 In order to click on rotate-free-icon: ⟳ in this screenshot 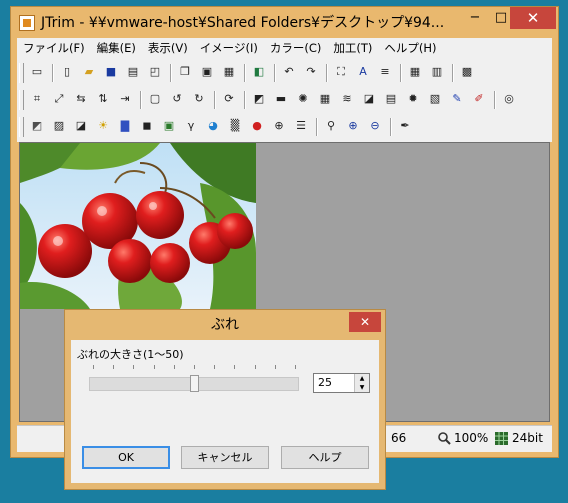, I will do `click(229, 99)`.